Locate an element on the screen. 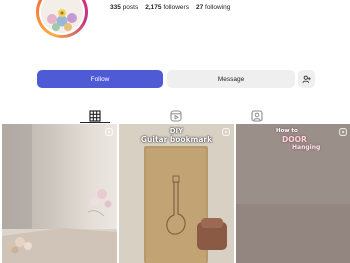 This screenshot has width=350, height=263. following-stat: 27 following is located at coordinates (213, 7).